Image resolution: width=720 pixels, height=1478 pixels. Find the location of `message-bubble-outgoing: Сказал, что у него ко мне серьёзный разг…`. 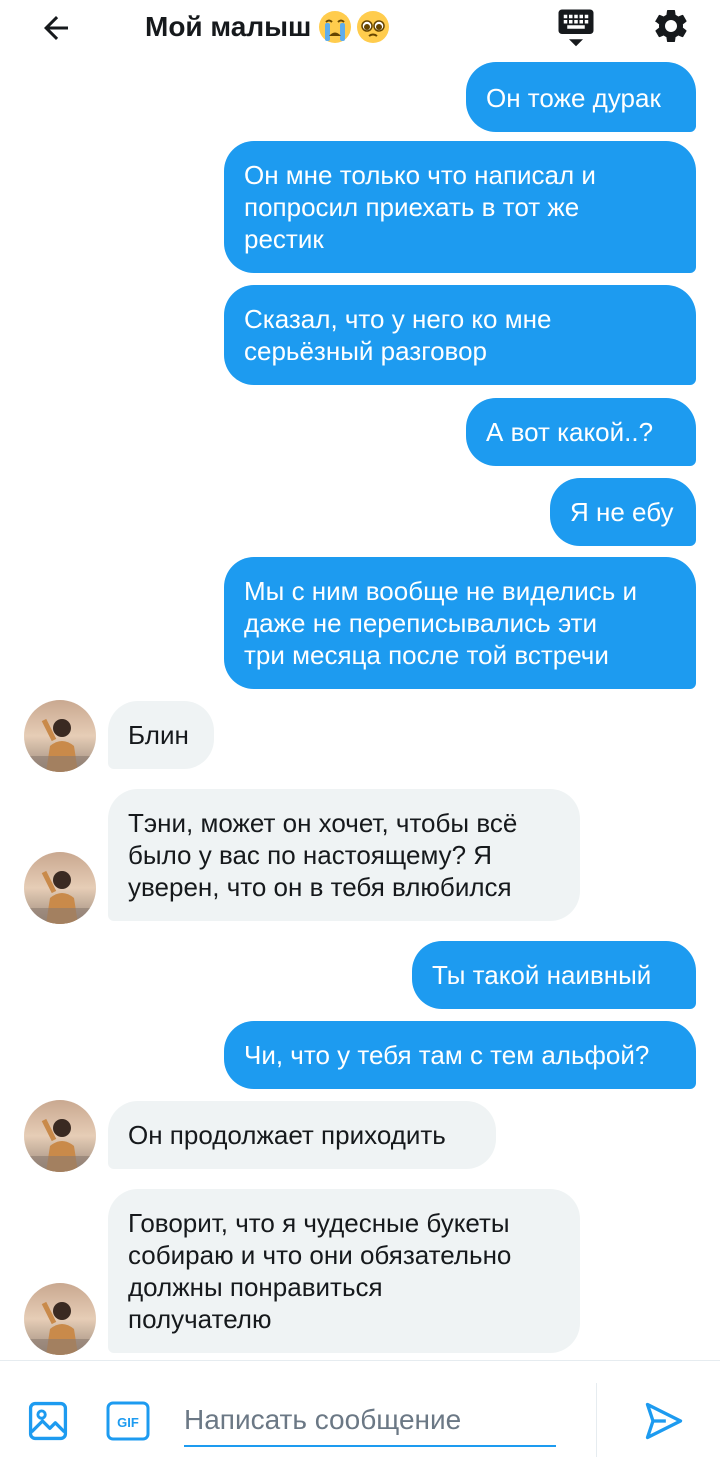

message-bubble-outgoing: Сказал, что у него ко мне серьёзный разг… is located at coordinates (460, 335).